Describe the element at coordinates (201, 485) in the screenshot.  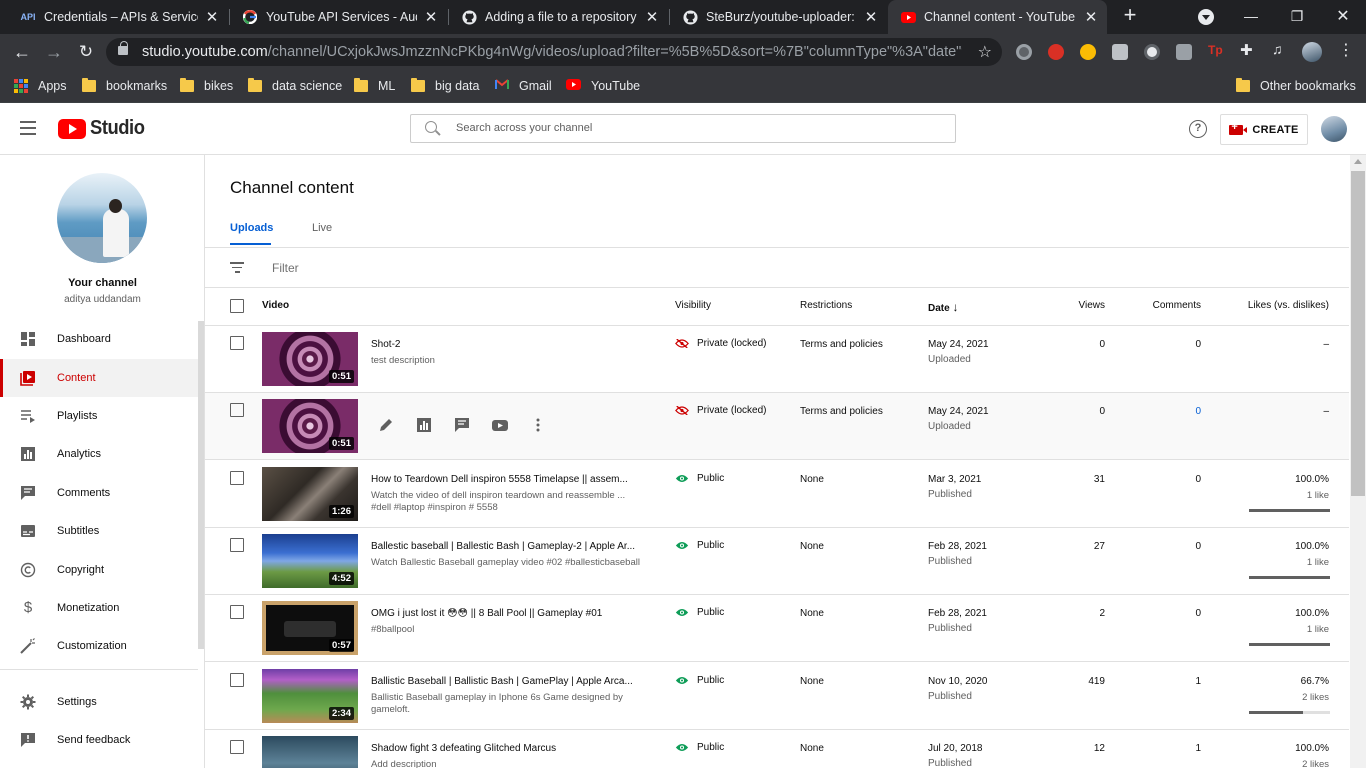
I see `sidebar-scrollbar` at that location.